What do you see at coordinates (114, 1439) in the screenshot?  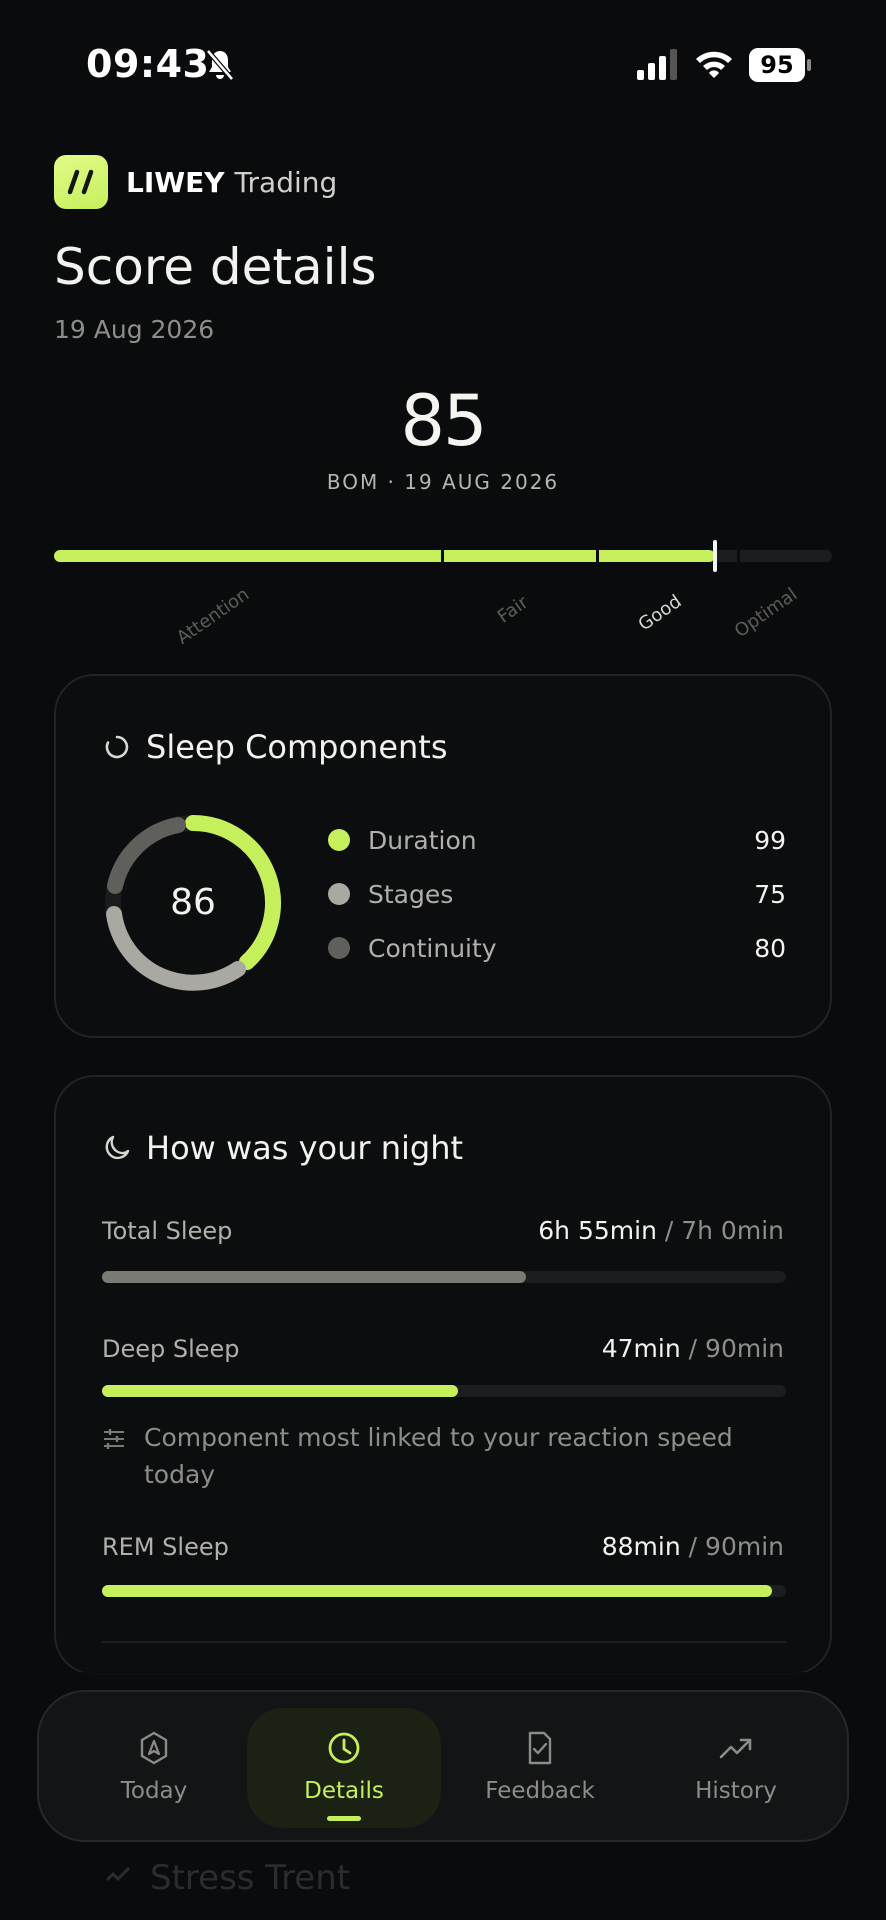 I see `sliders-icon` at bounding box center [114, 1439].